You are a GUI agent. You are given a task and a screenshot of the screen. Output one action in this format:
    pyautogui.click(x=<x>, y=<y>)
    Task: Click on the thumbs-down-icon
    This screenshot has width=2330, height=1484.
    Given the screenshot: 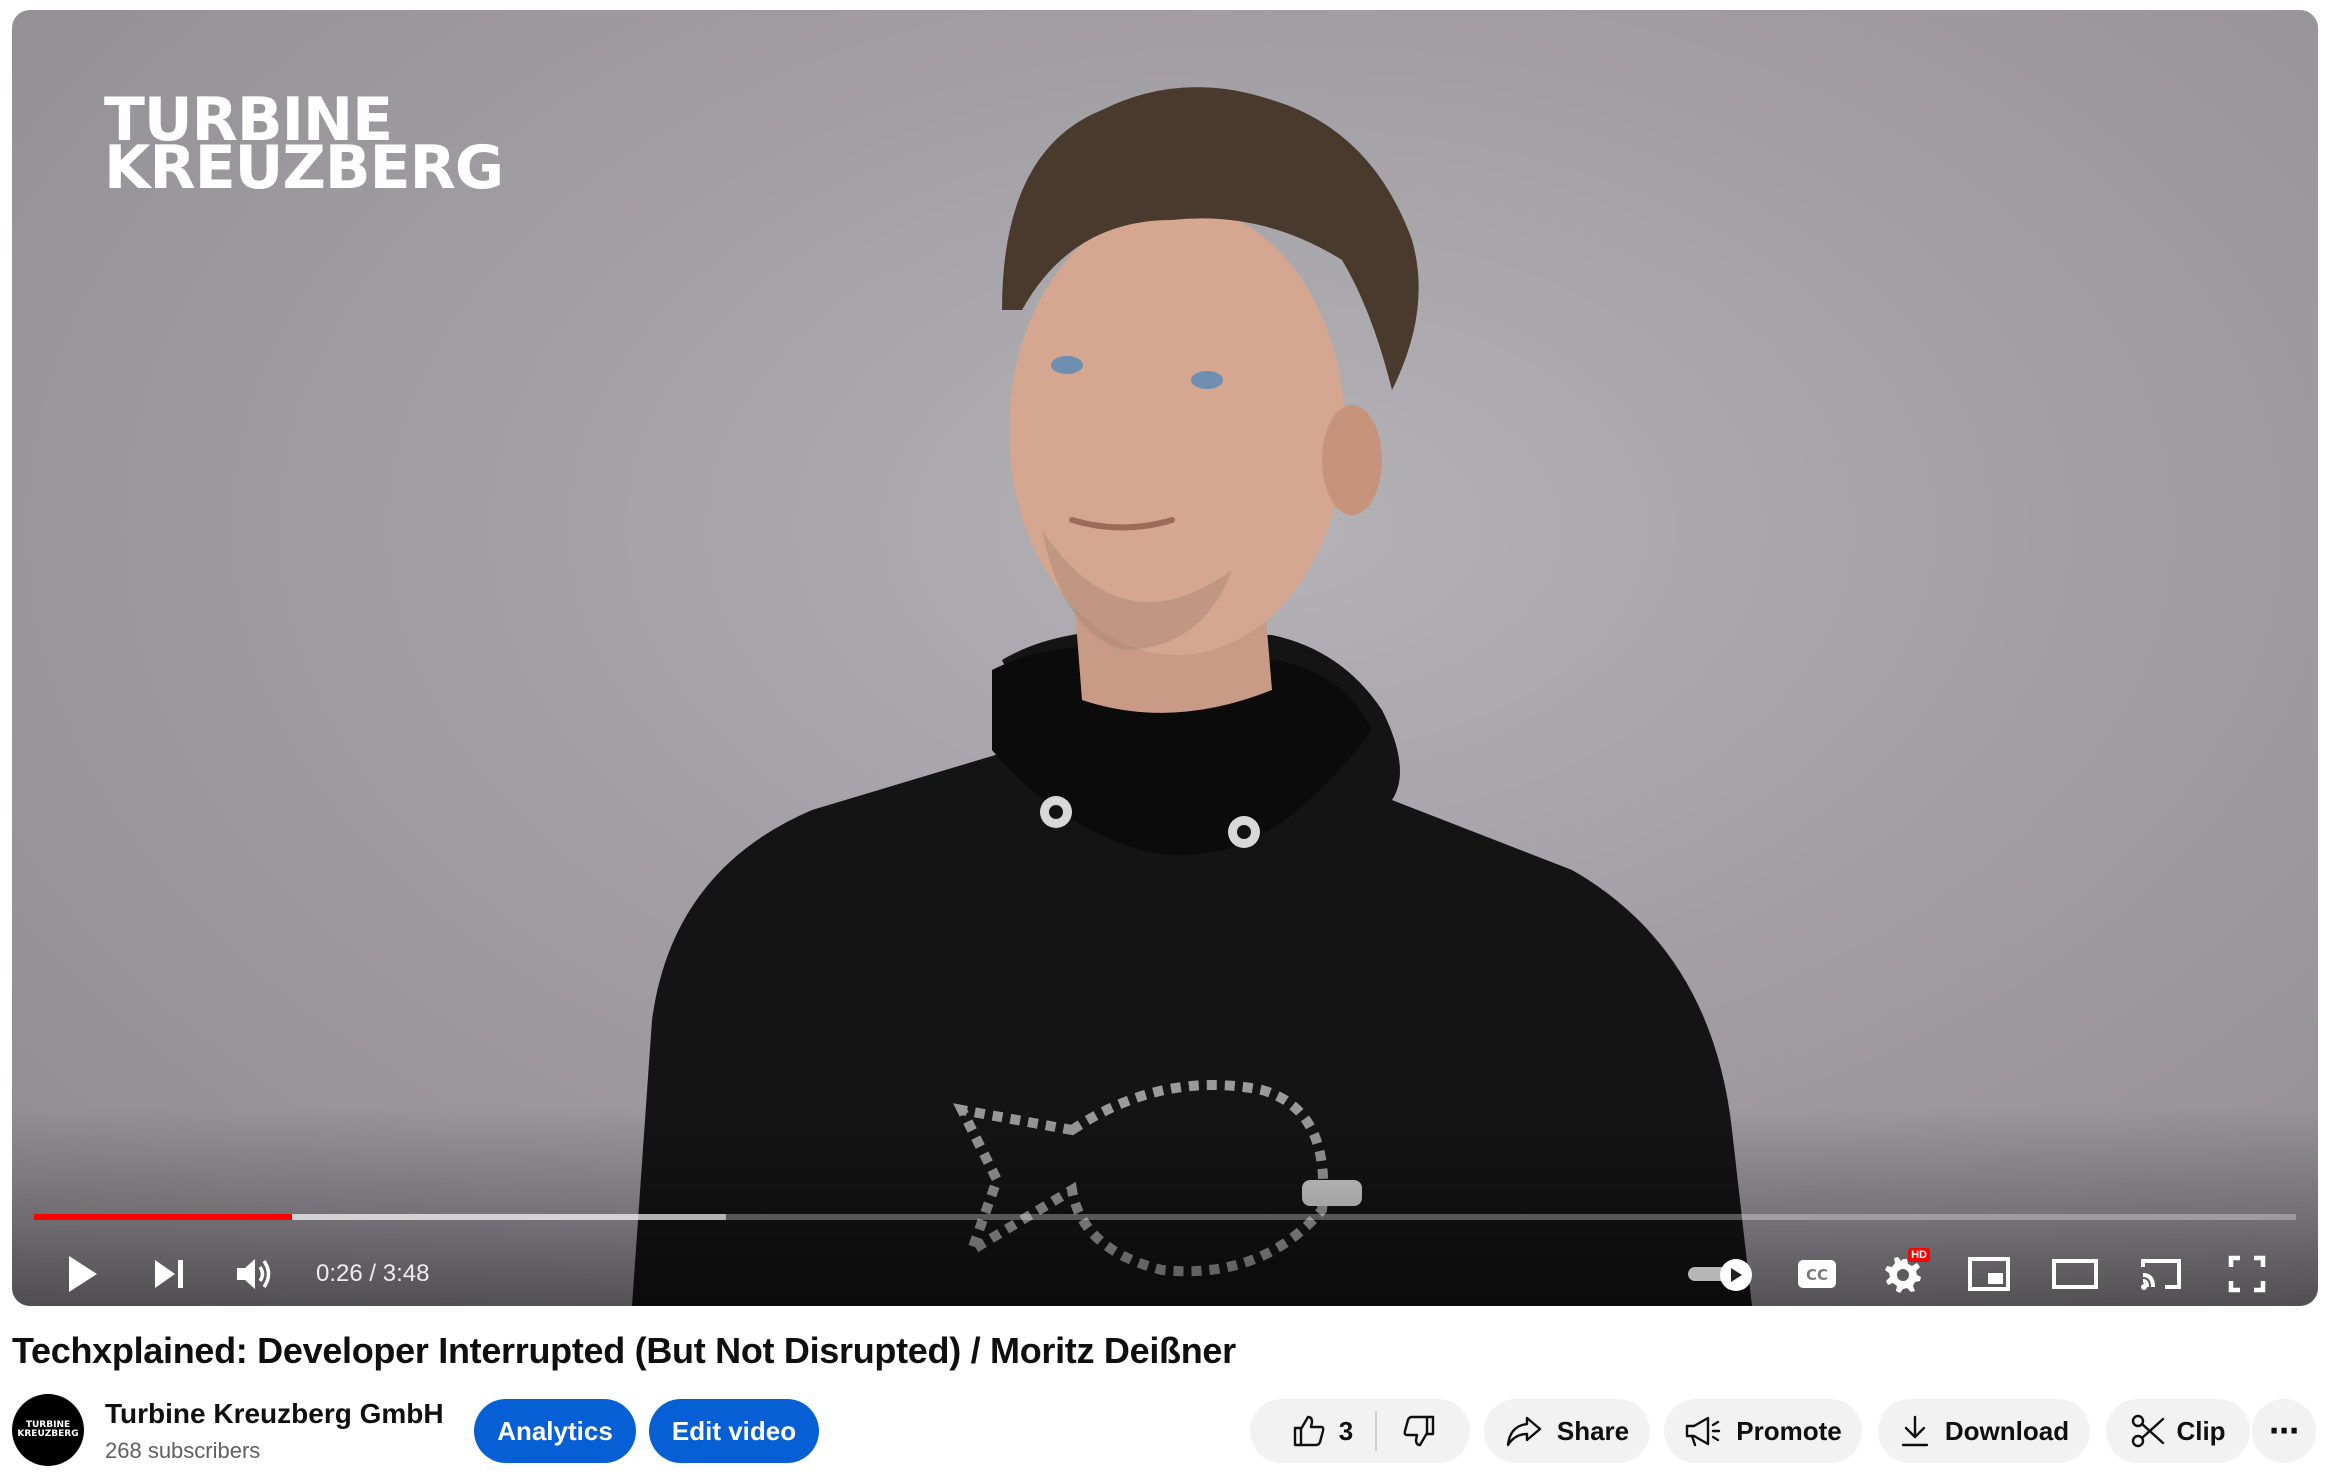 What is the action you would take?
    pyautogui.click(x=1419, y=1431)
    